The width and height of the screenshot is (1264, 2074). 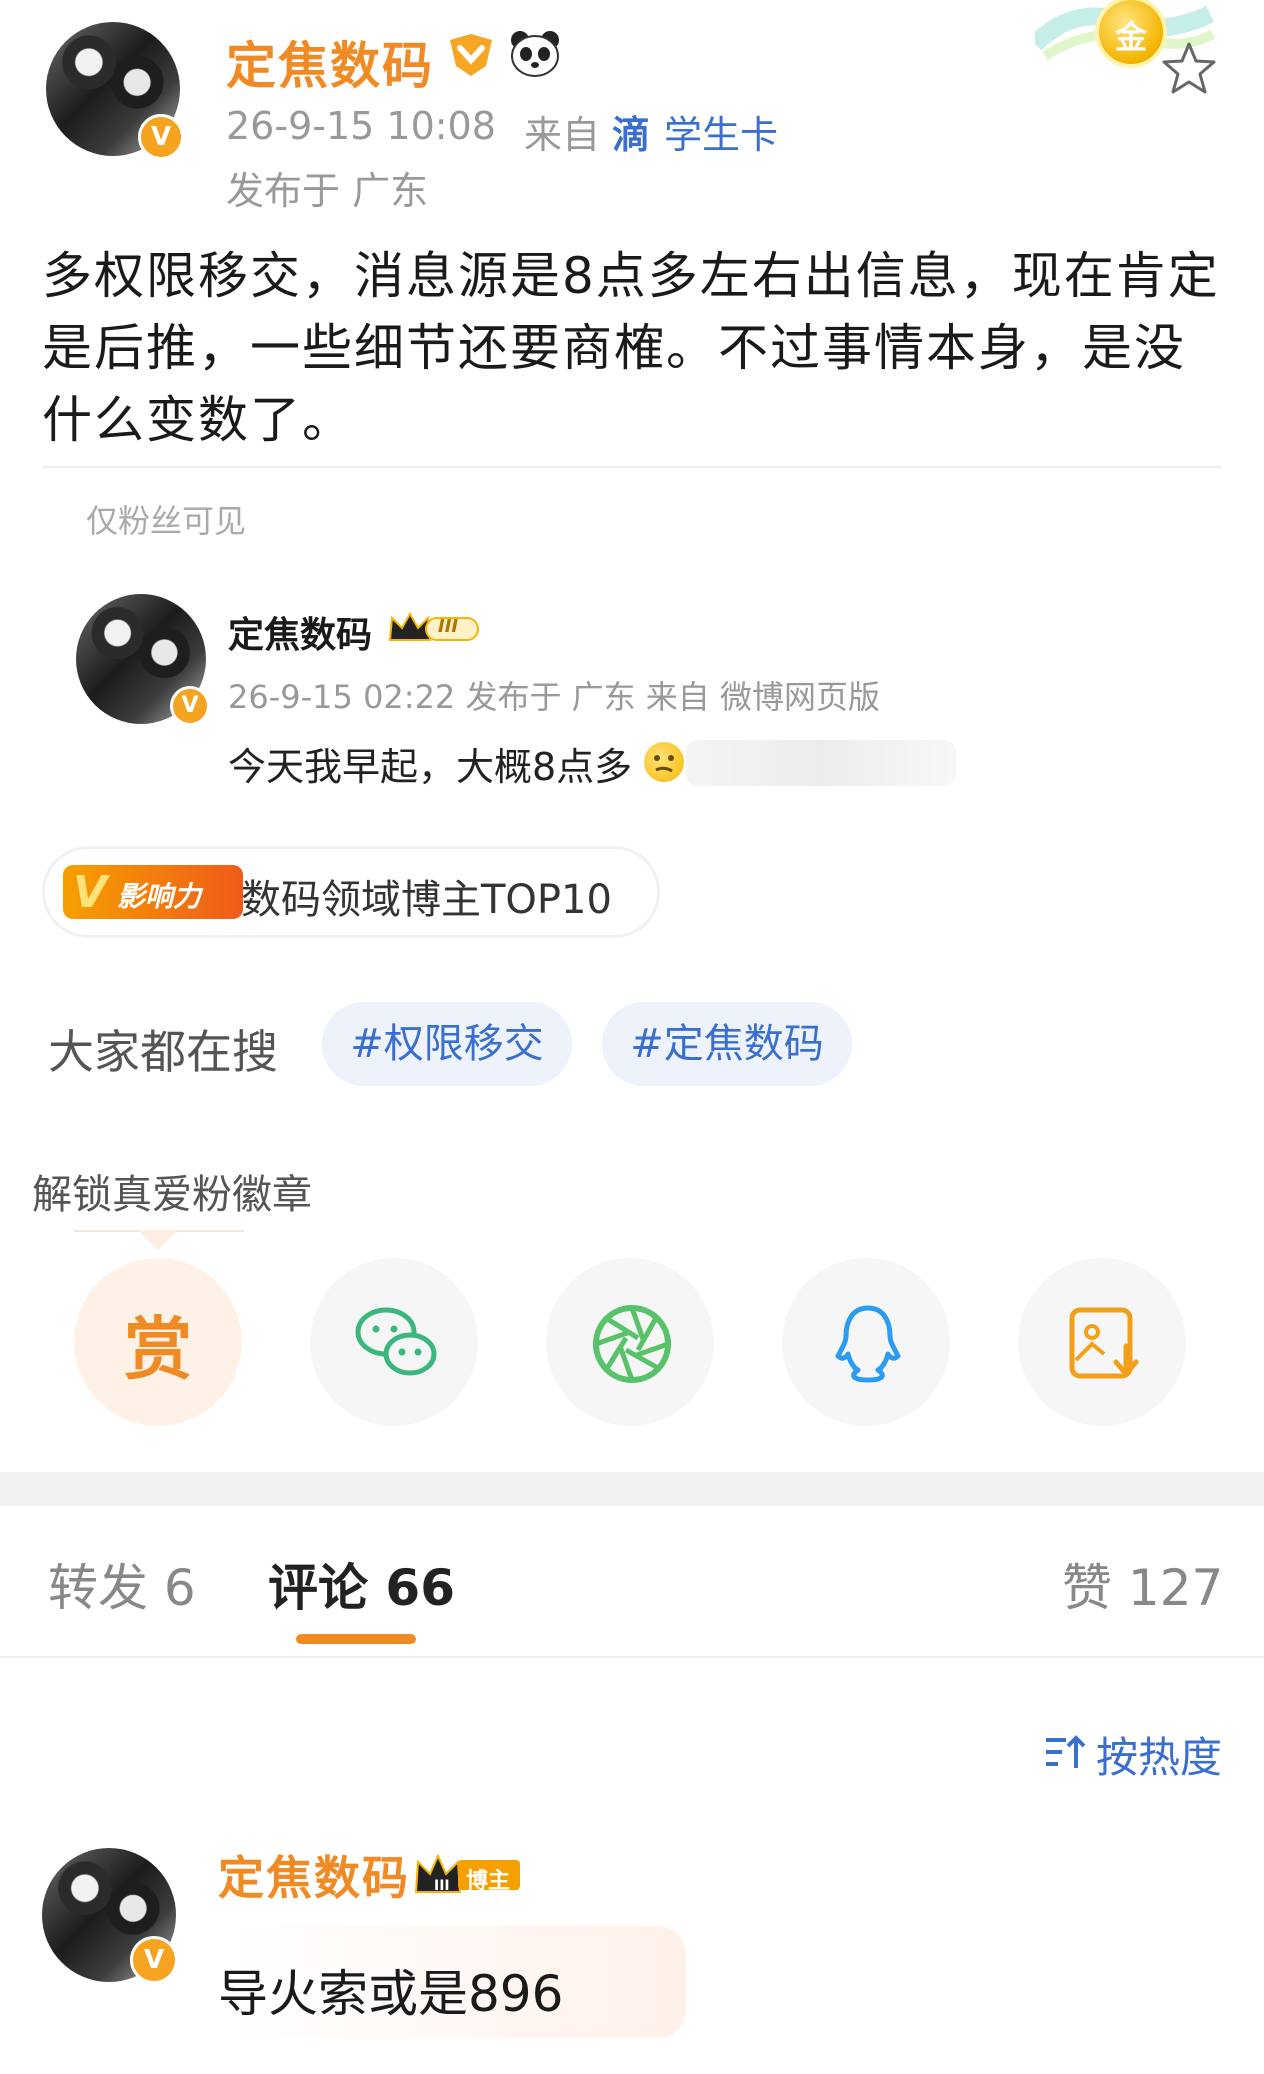 I want to click on search-label: 大家都在搜, so click(x=163, y=1052).